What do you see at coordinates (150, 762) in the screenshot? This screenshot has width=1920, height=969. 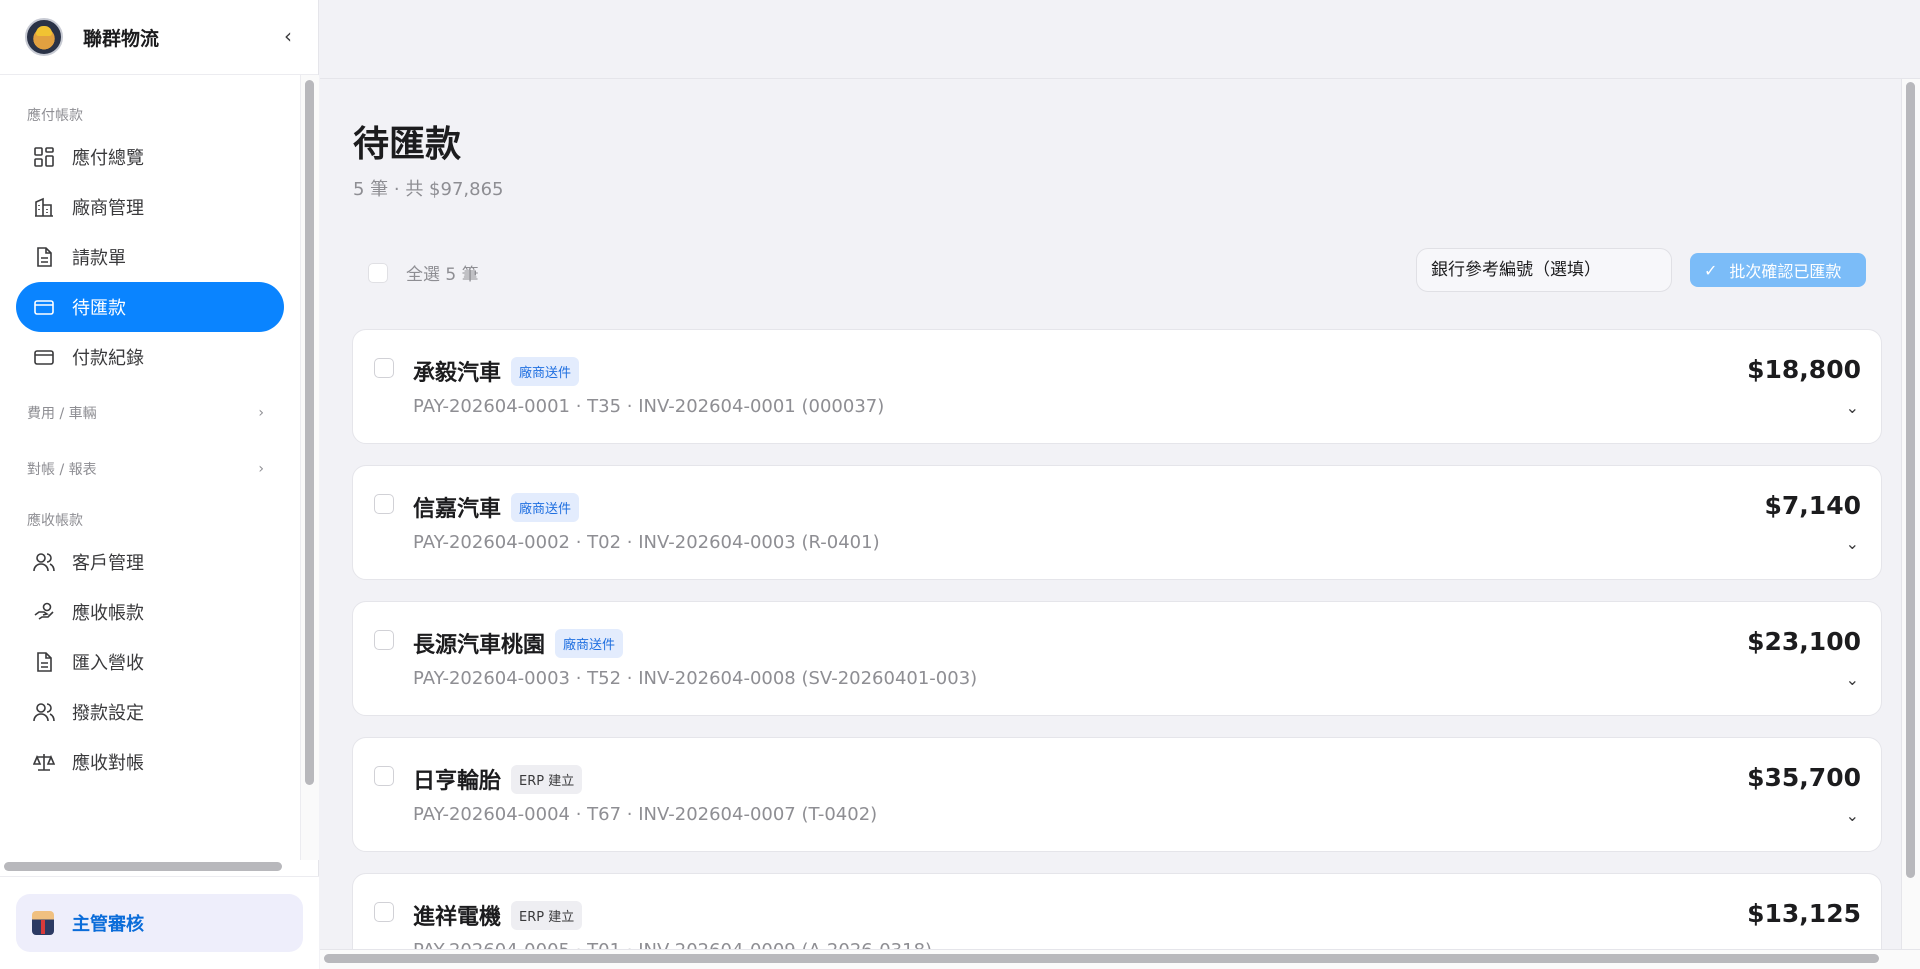 I see `sidebar-item-receivable-reconciliation: 應收對帳` at bounding box center [150, 762].